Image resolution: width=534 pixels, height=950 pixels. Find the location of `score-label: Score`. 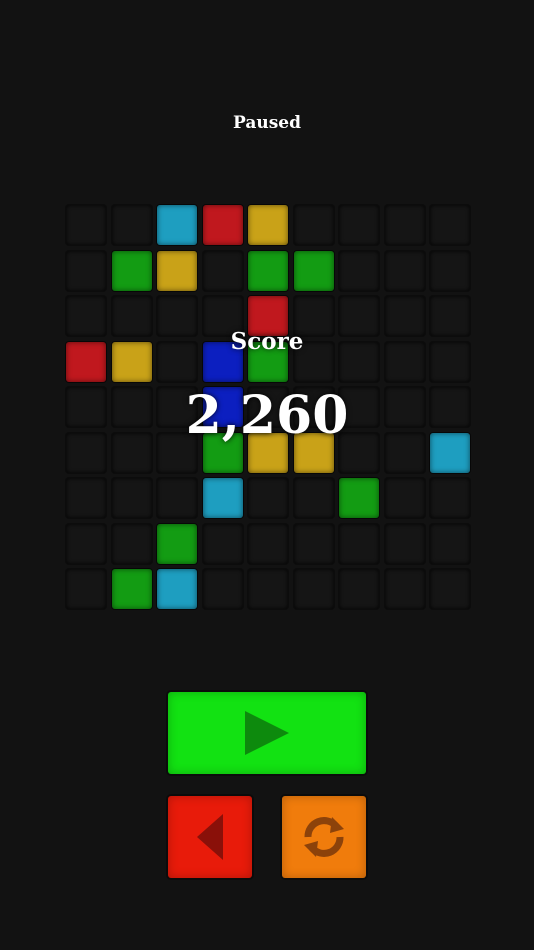

score-label: Score is located at coordinates (267, 341).